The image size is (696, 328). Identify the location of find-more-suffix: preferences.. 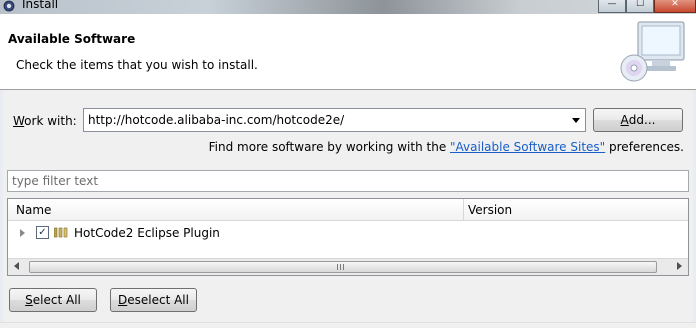
(644, 147).